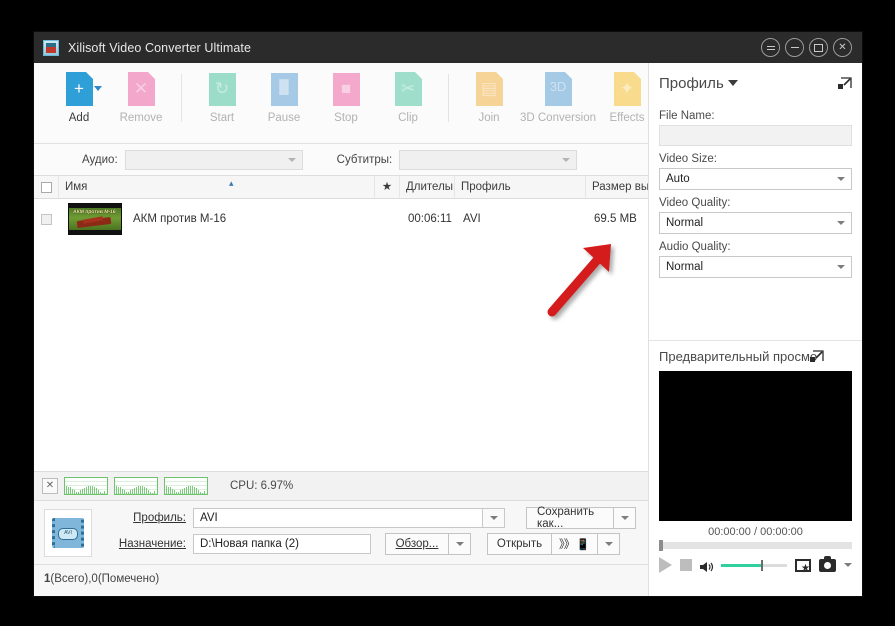 The image size is (895, 626). Describe the element at coordinates (755, 223) in the screenshot. I see `video-quality-select: Normal` at that location.